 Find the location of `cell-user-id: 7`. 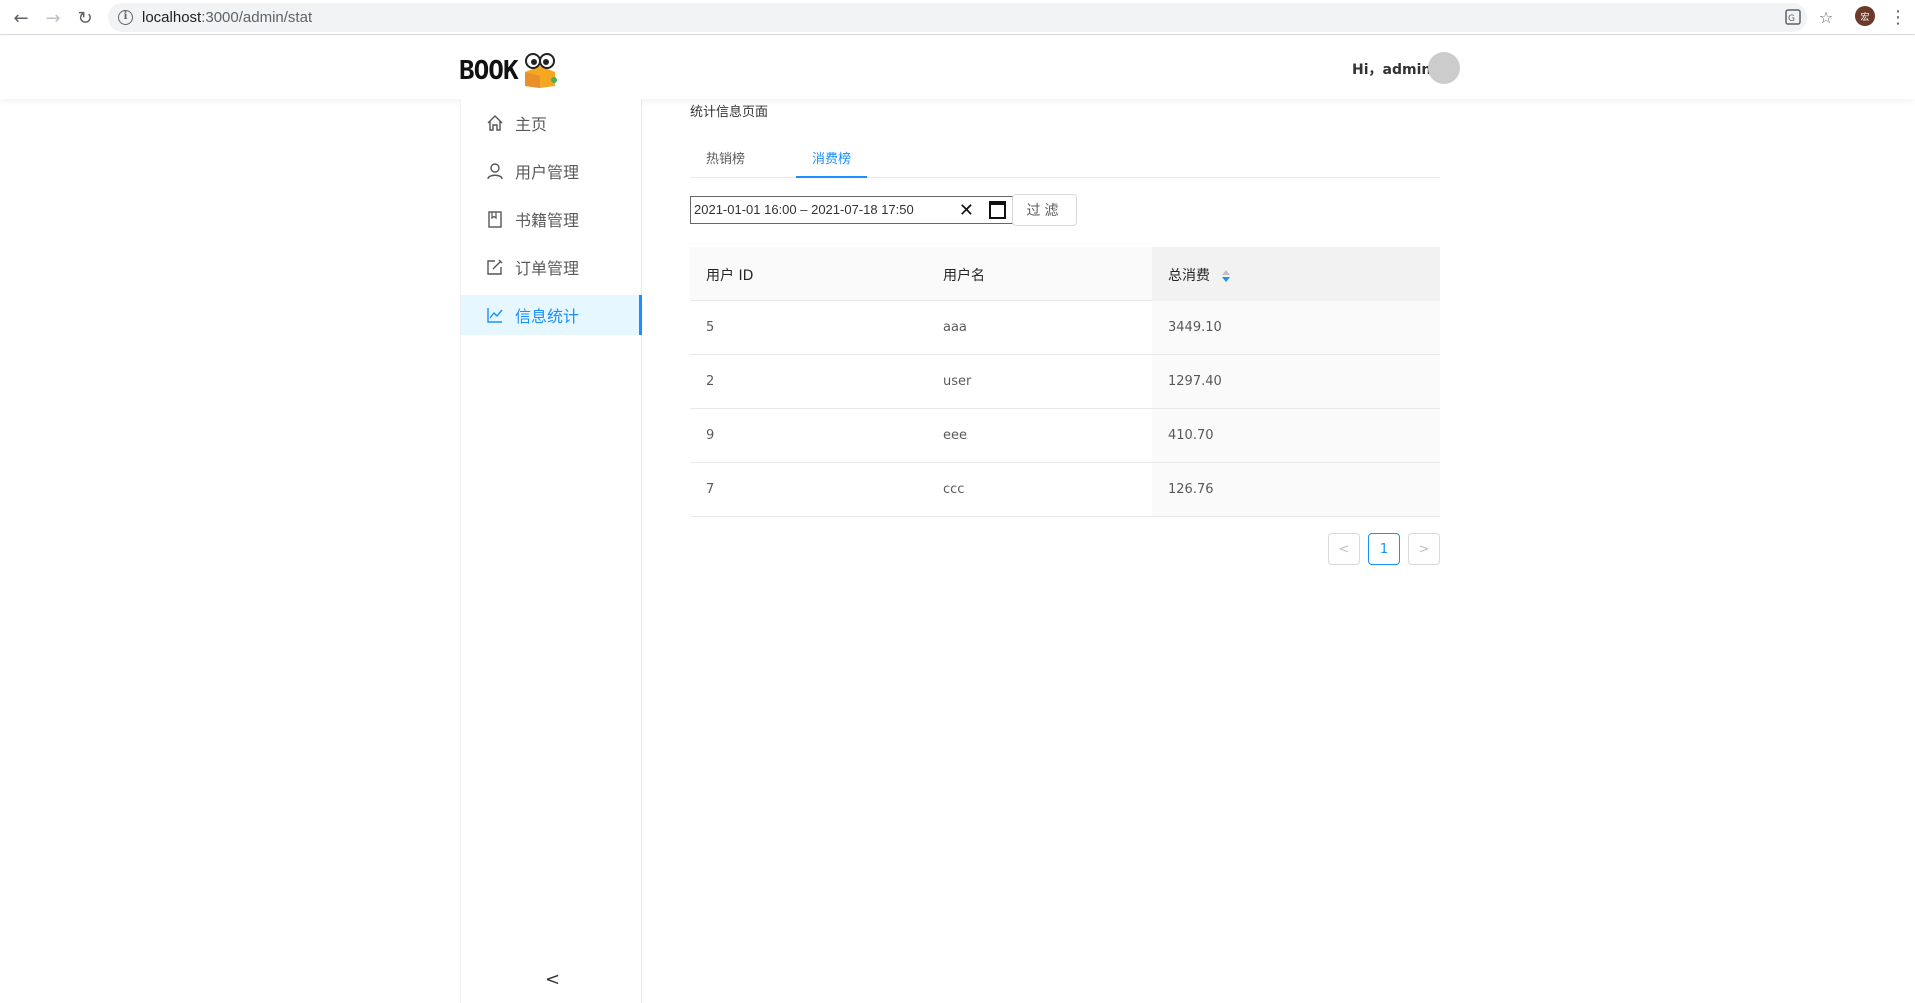

cell-user-id: 7 is located at coordinates (710, 489).